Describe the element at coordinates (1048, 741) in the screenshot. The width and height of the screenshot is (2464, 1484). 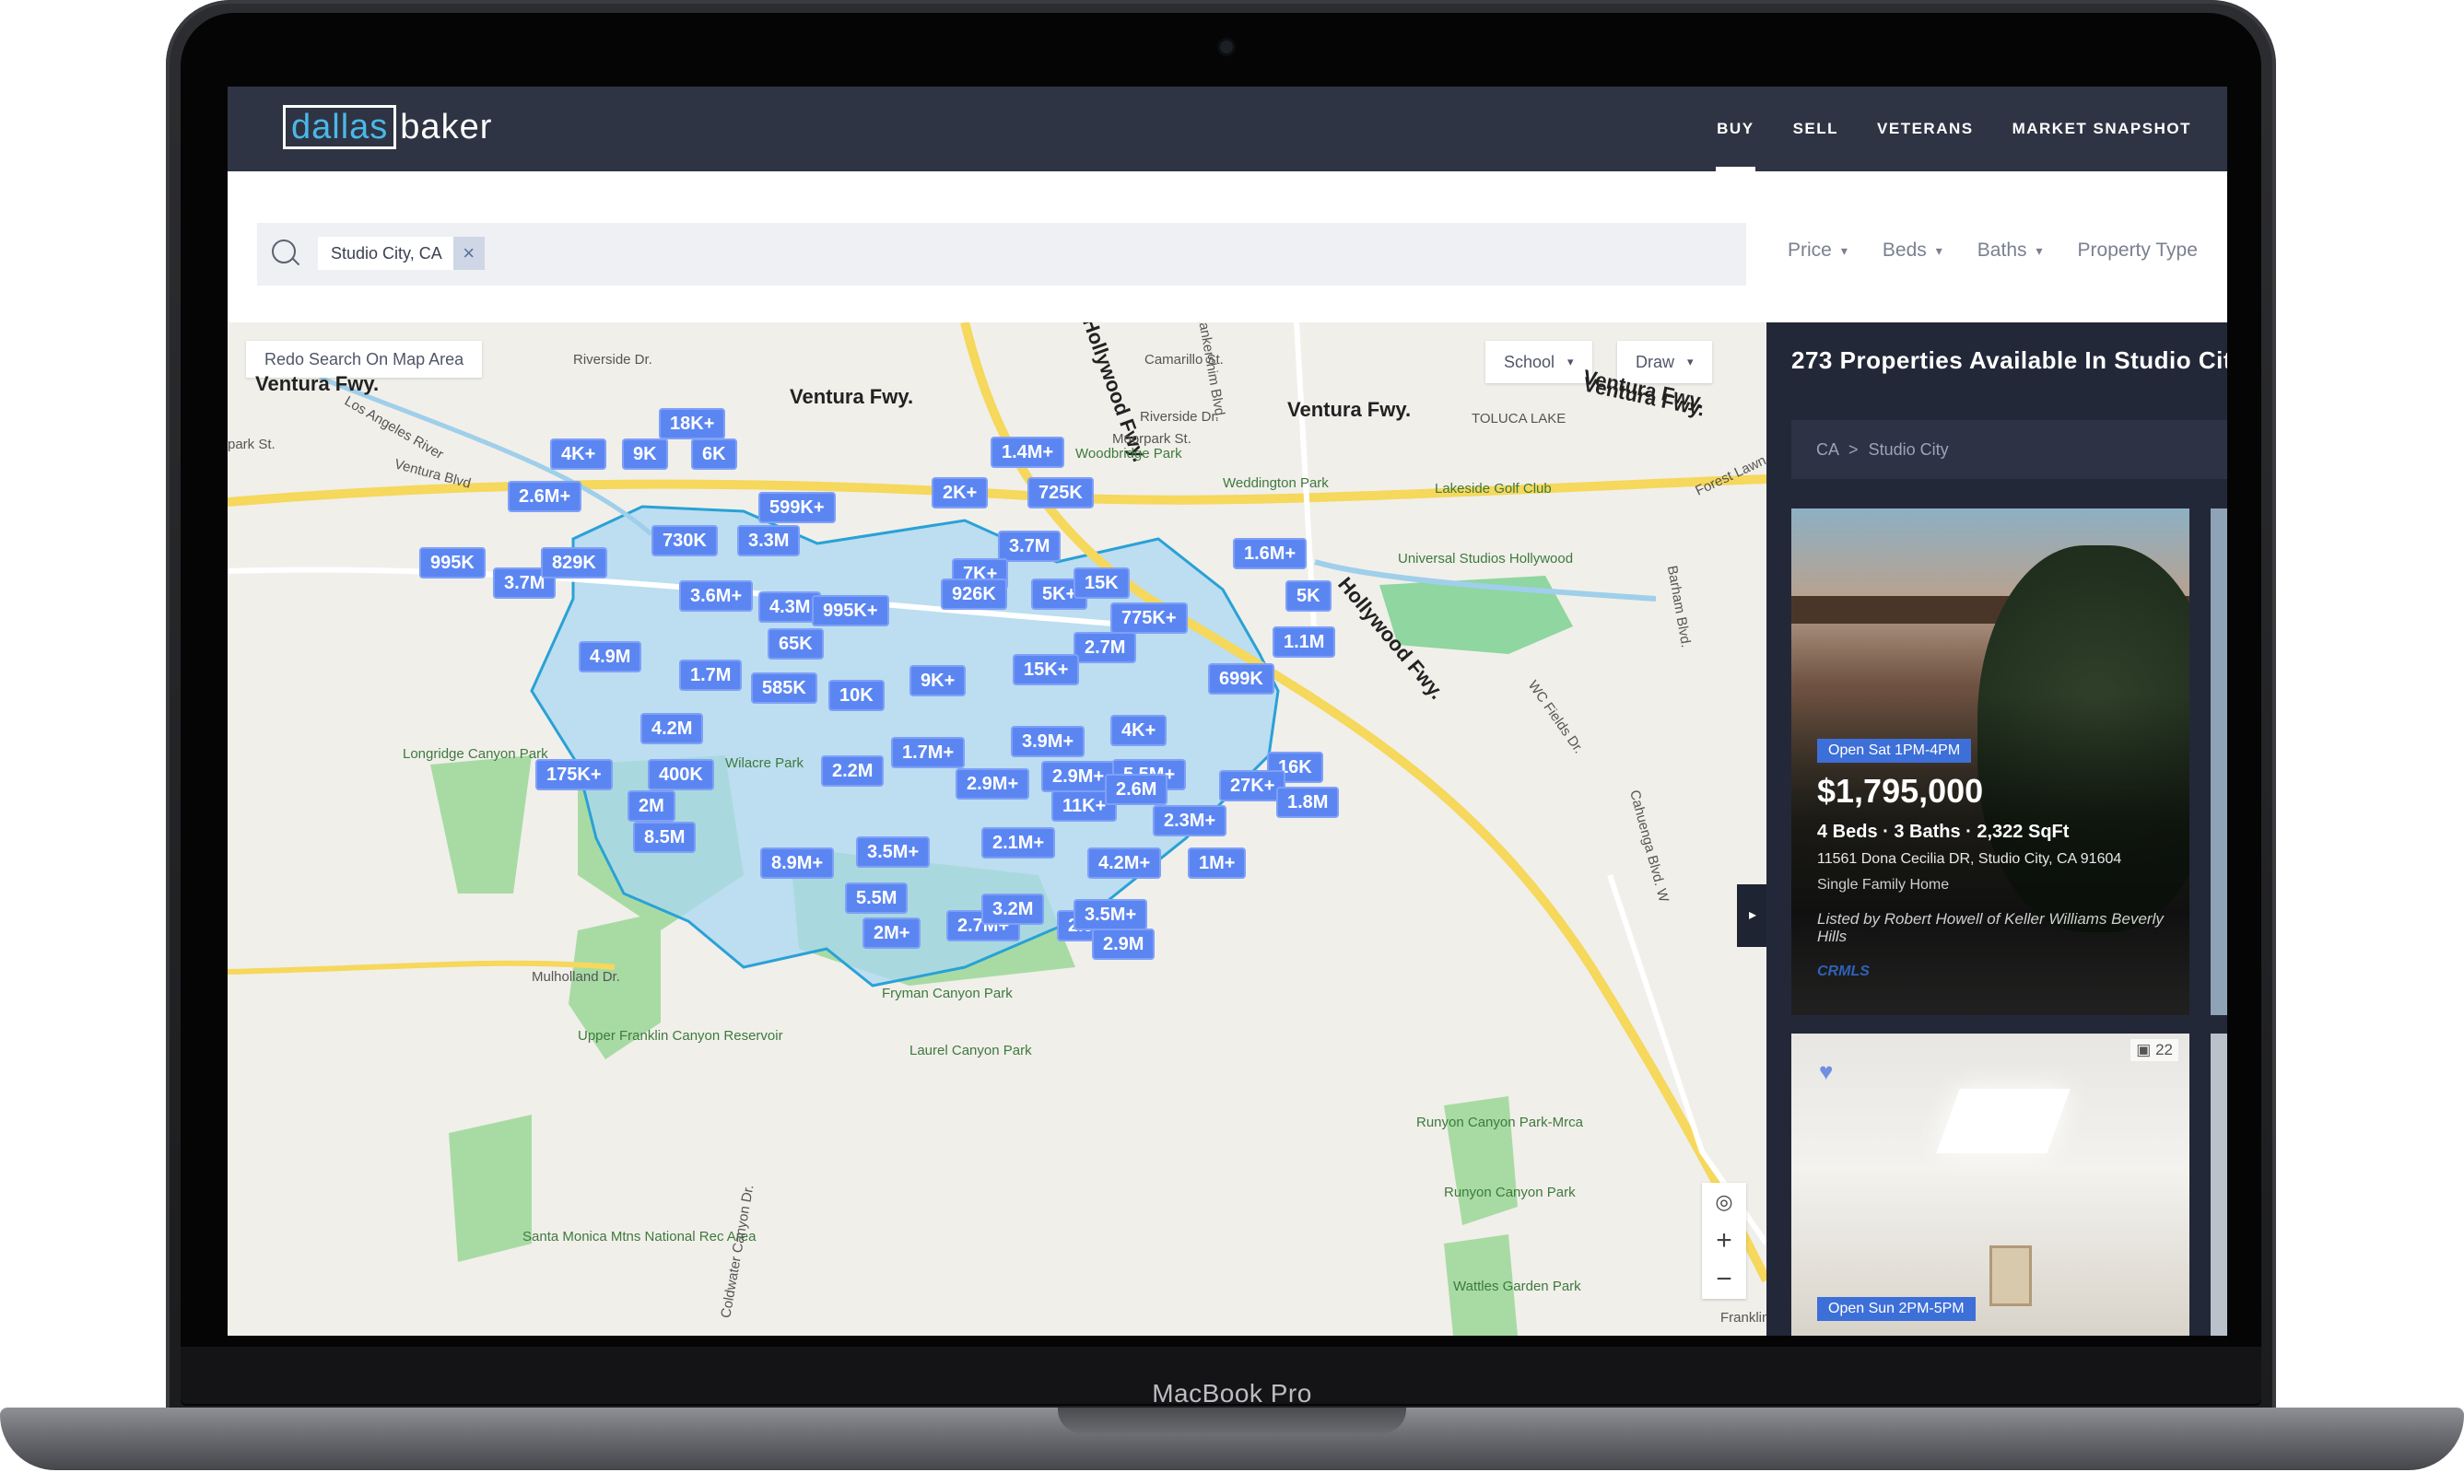
I see `price-pin: 3.9M+` at that location.